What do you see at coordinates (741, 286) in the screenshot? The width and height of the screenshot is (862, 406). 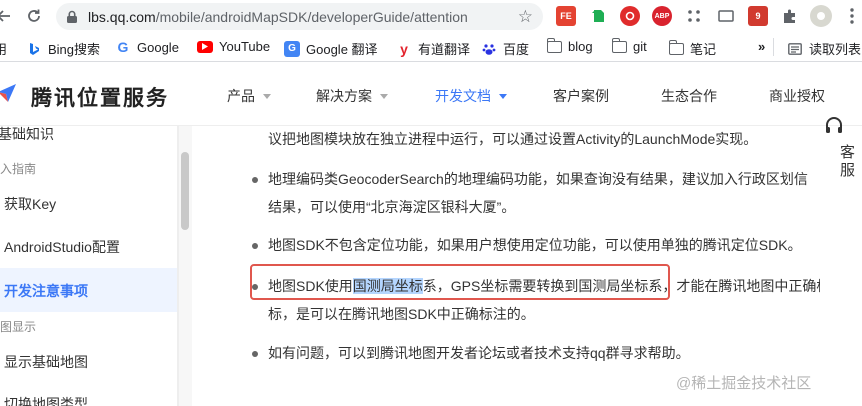 I see `text-span: ，才能在腾讯地图中正确标注,` at bounding box center [741, 286].